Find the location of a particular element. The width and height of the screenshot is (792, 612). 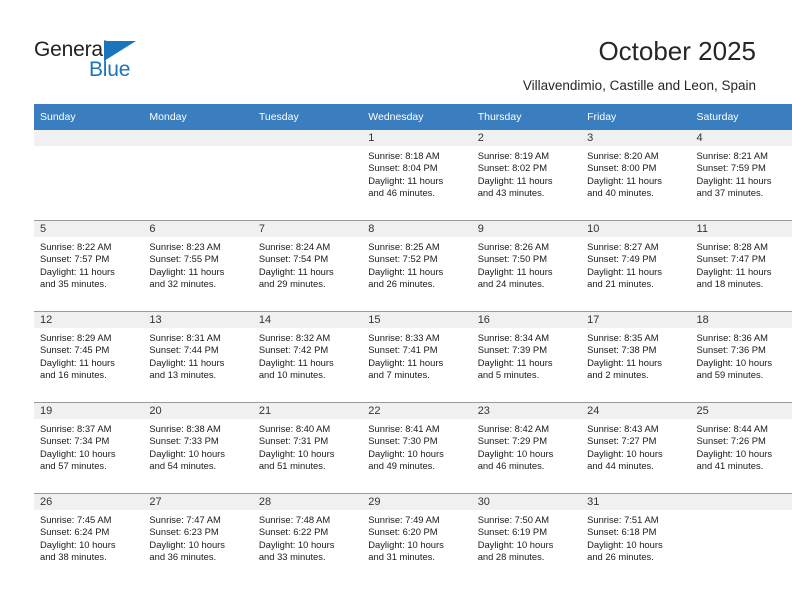

sunrise-text: Sunrise: 7:45 AM is located at coordinates (76, 519).